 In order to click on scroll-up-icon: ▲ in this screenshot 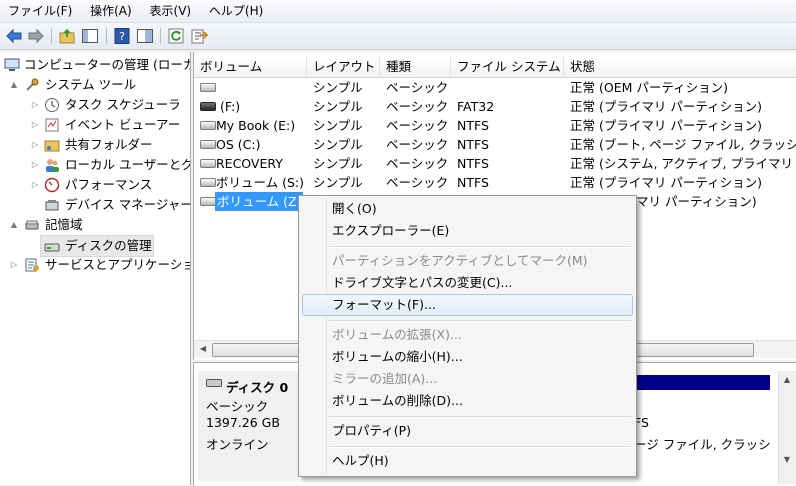, I will do `click(787, 379)`.